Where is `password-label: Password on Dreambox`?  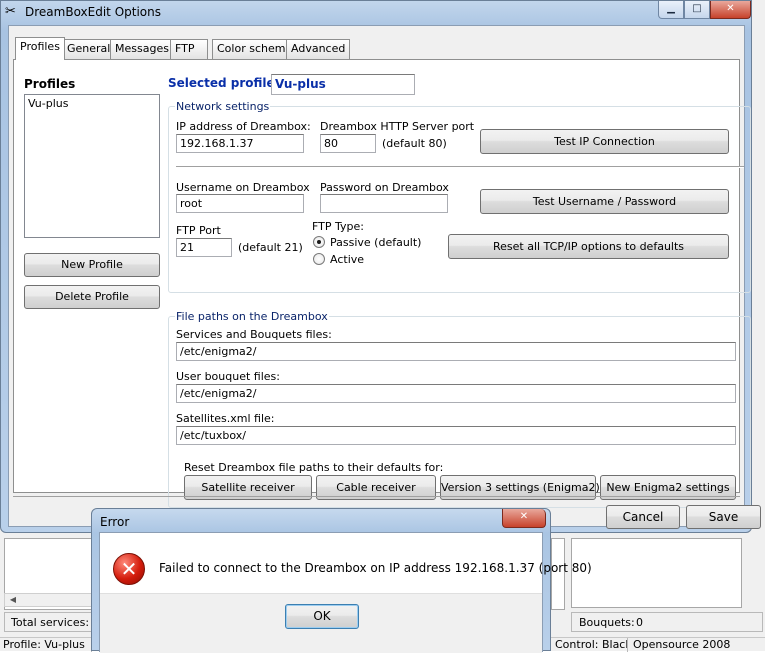 password-label: Password on Dreambox is located at coordinates (384, 187).